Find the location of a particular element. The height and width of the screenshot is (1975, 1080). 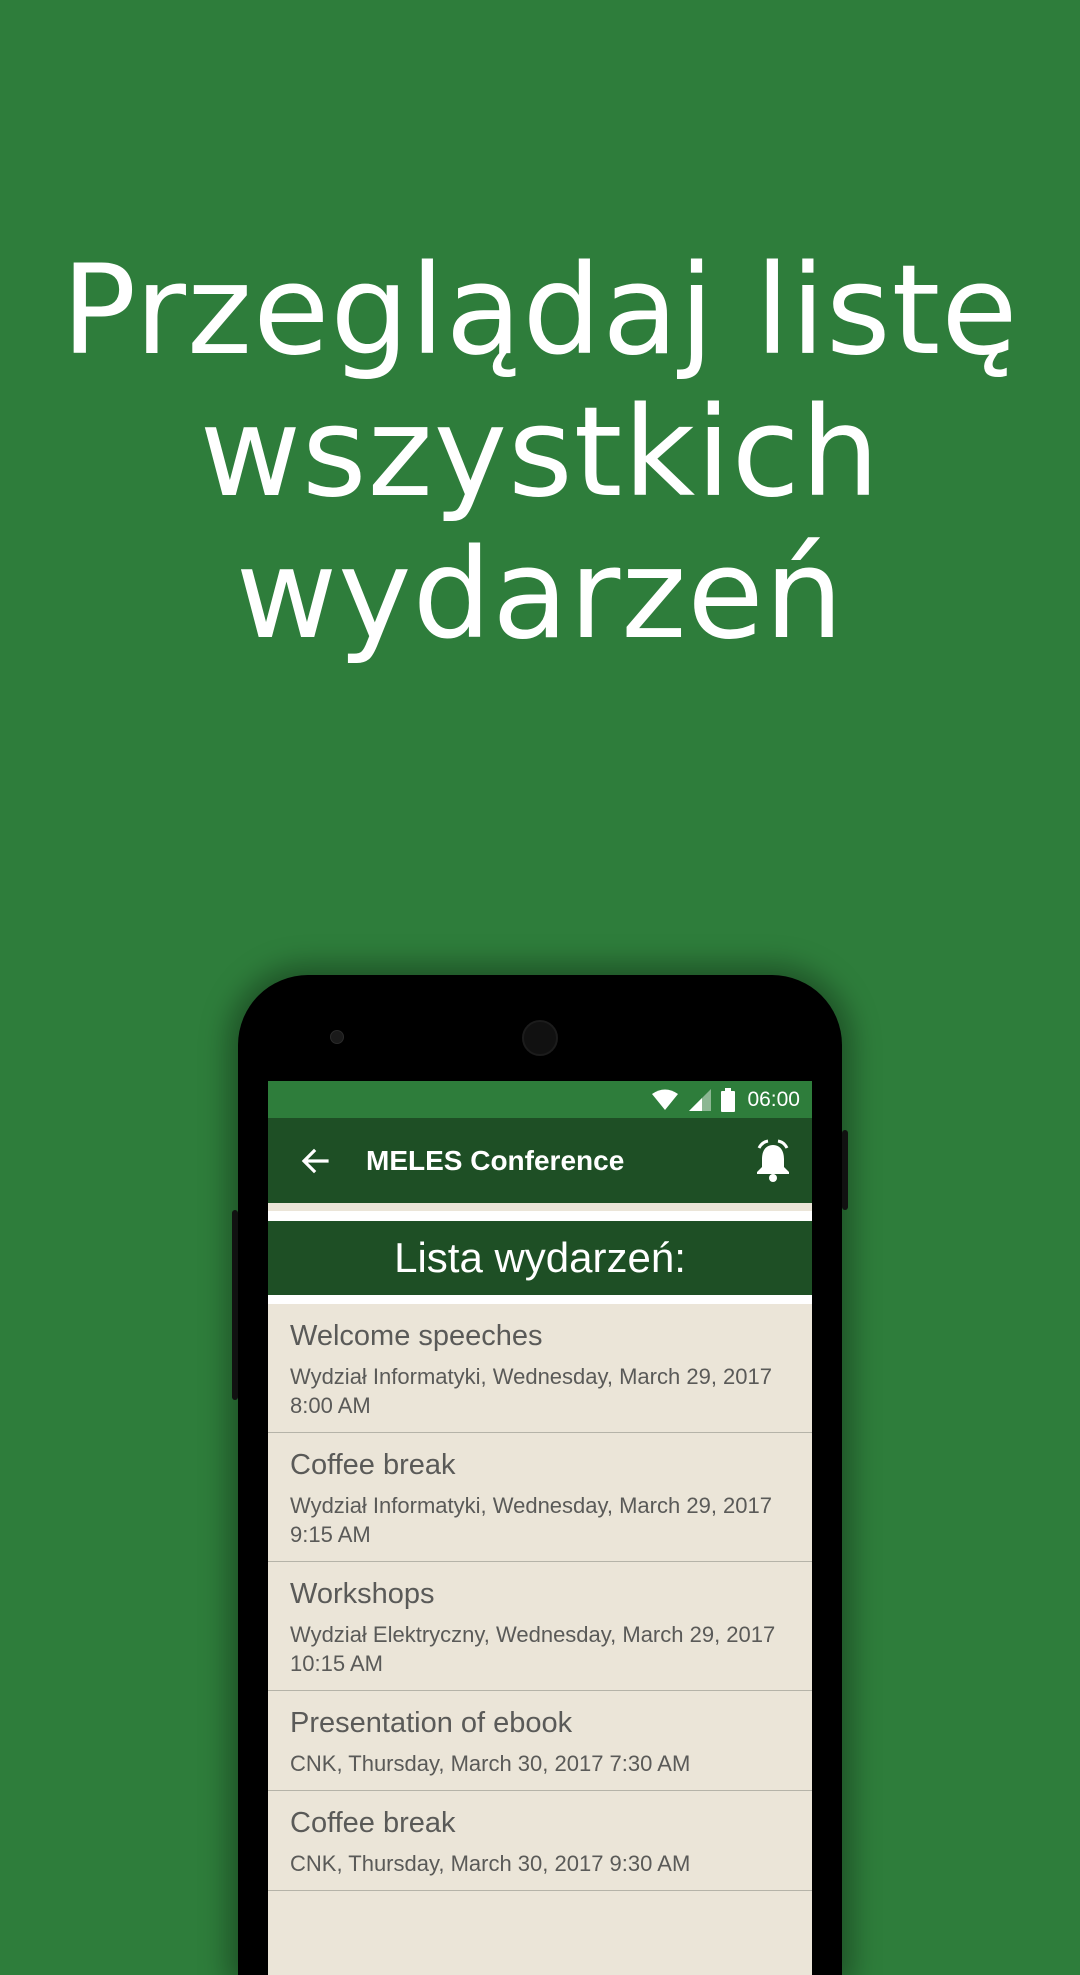

status-time: 06:00 is located at coordinates (773, 1099).